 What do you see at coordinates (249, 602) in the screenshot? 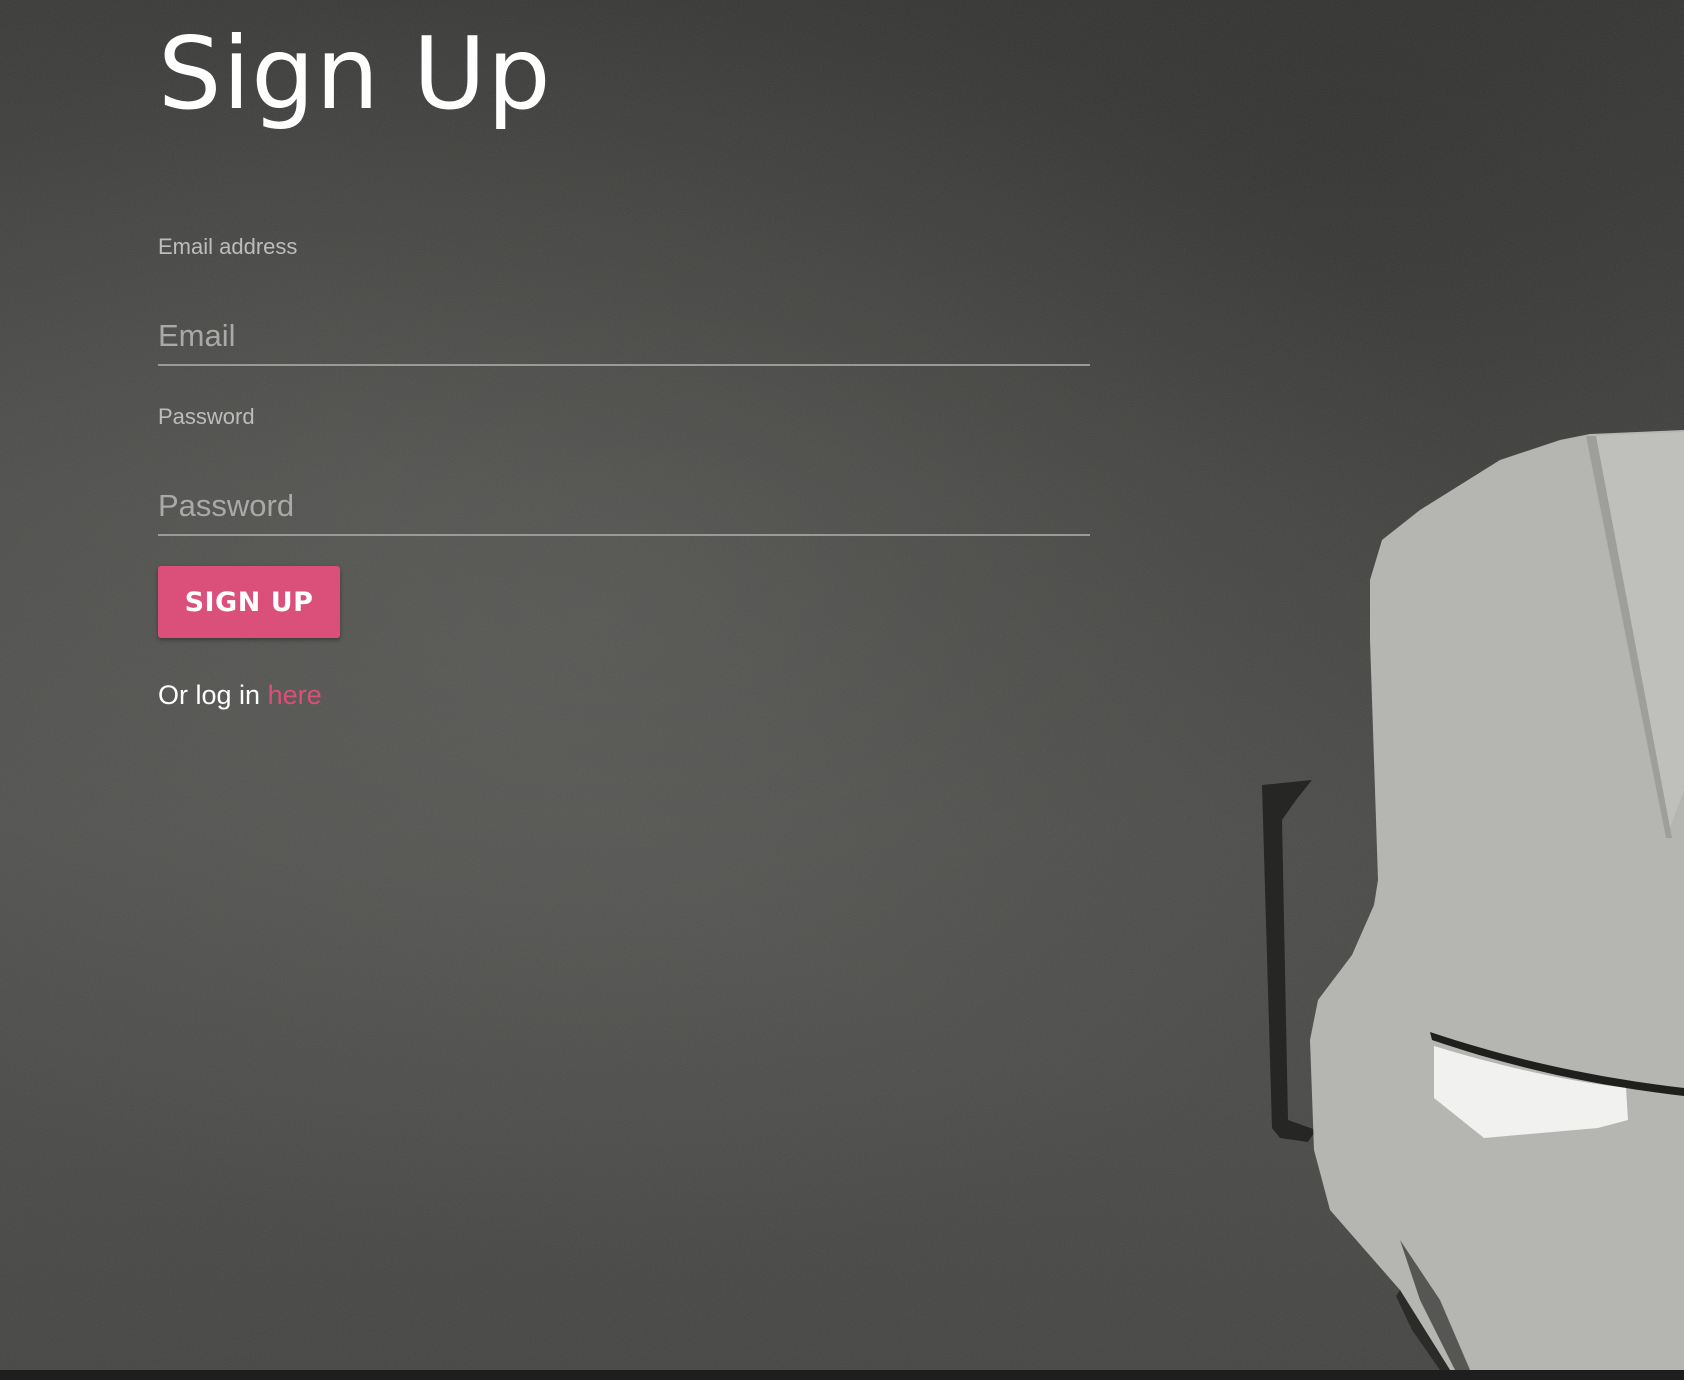
I see `sign-up-button: SIGN UP` at bounding box center [249, 602].